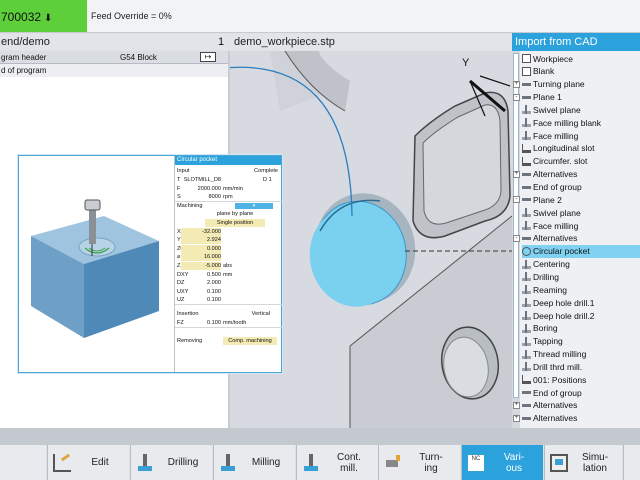  What do you see at coordinates (114, 70) in the screenshot?
I see `end-of-program-row: d of program` at bounding box center [114, 70].